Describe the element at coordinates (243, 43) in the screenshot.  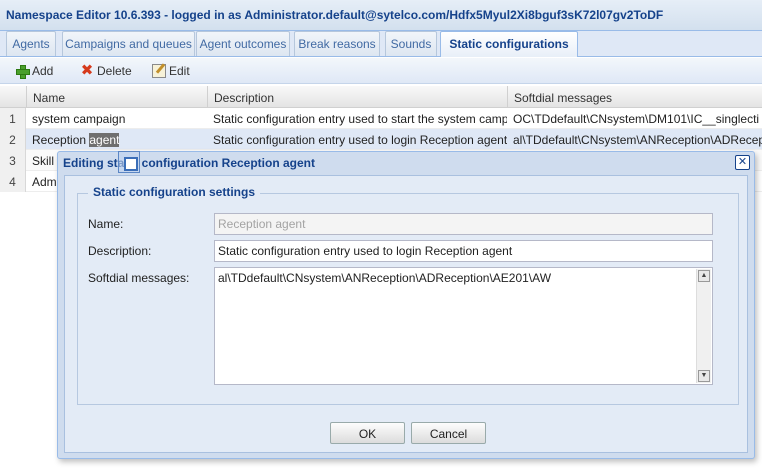
I see `tab-agent-outcomes: Agent outcomes` at that location.